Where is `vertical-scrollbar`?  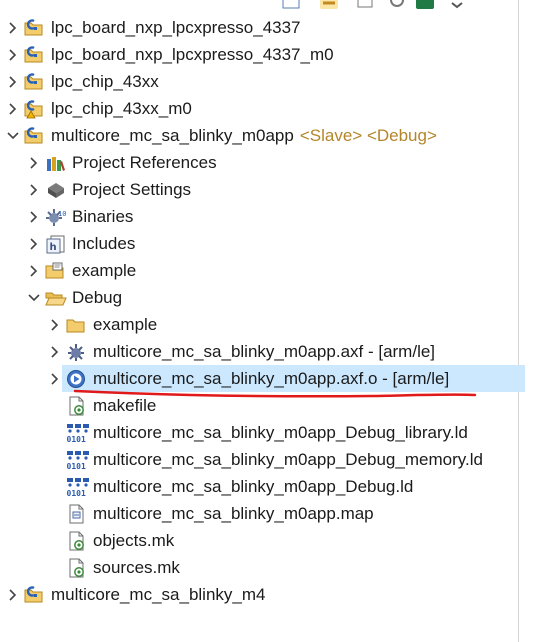 vertical-scrollbar is located at coordinates (538, 321).